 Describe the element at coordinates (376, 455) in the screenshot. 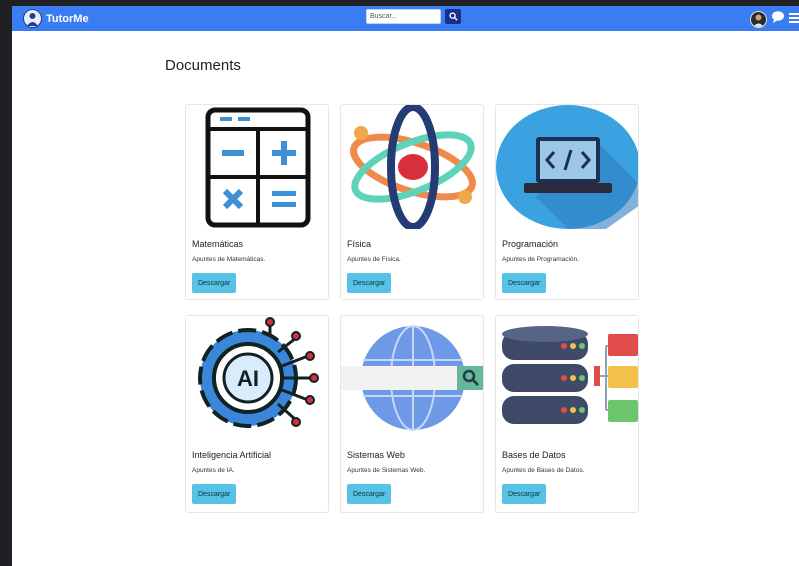

I see `card-title: Sistemas Web` at that location.